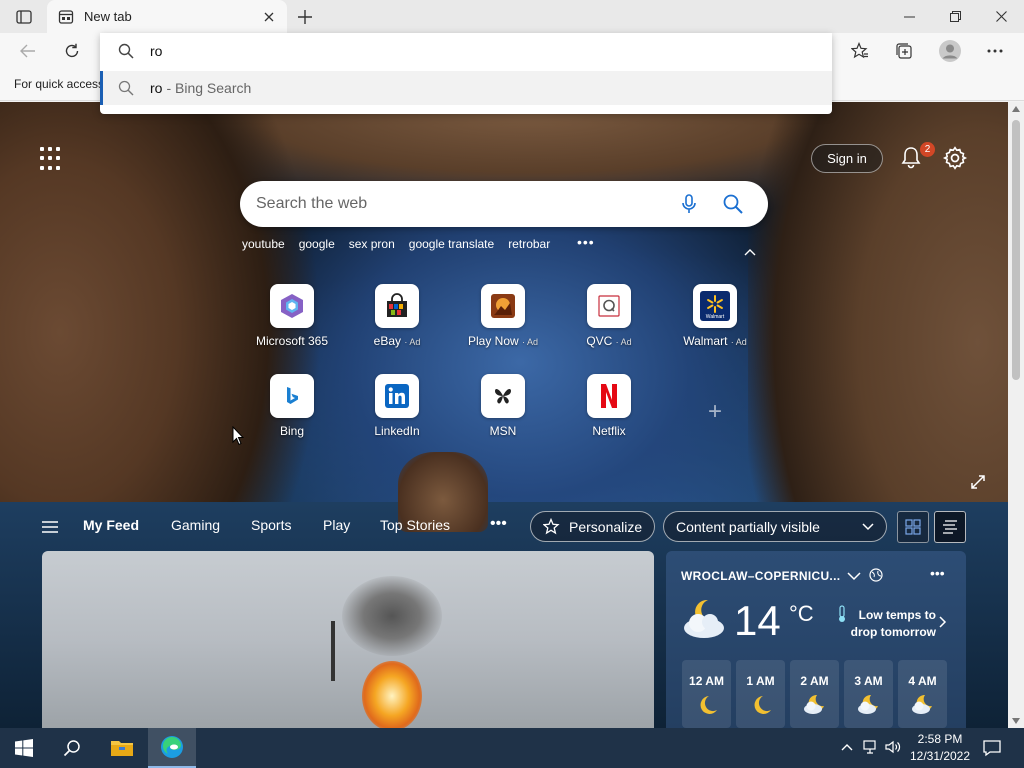 Image resolution: width=1024 pixels, height=768 pixels. I want to click on hourly-forecast-item: 4 AM, so click(922, 694).